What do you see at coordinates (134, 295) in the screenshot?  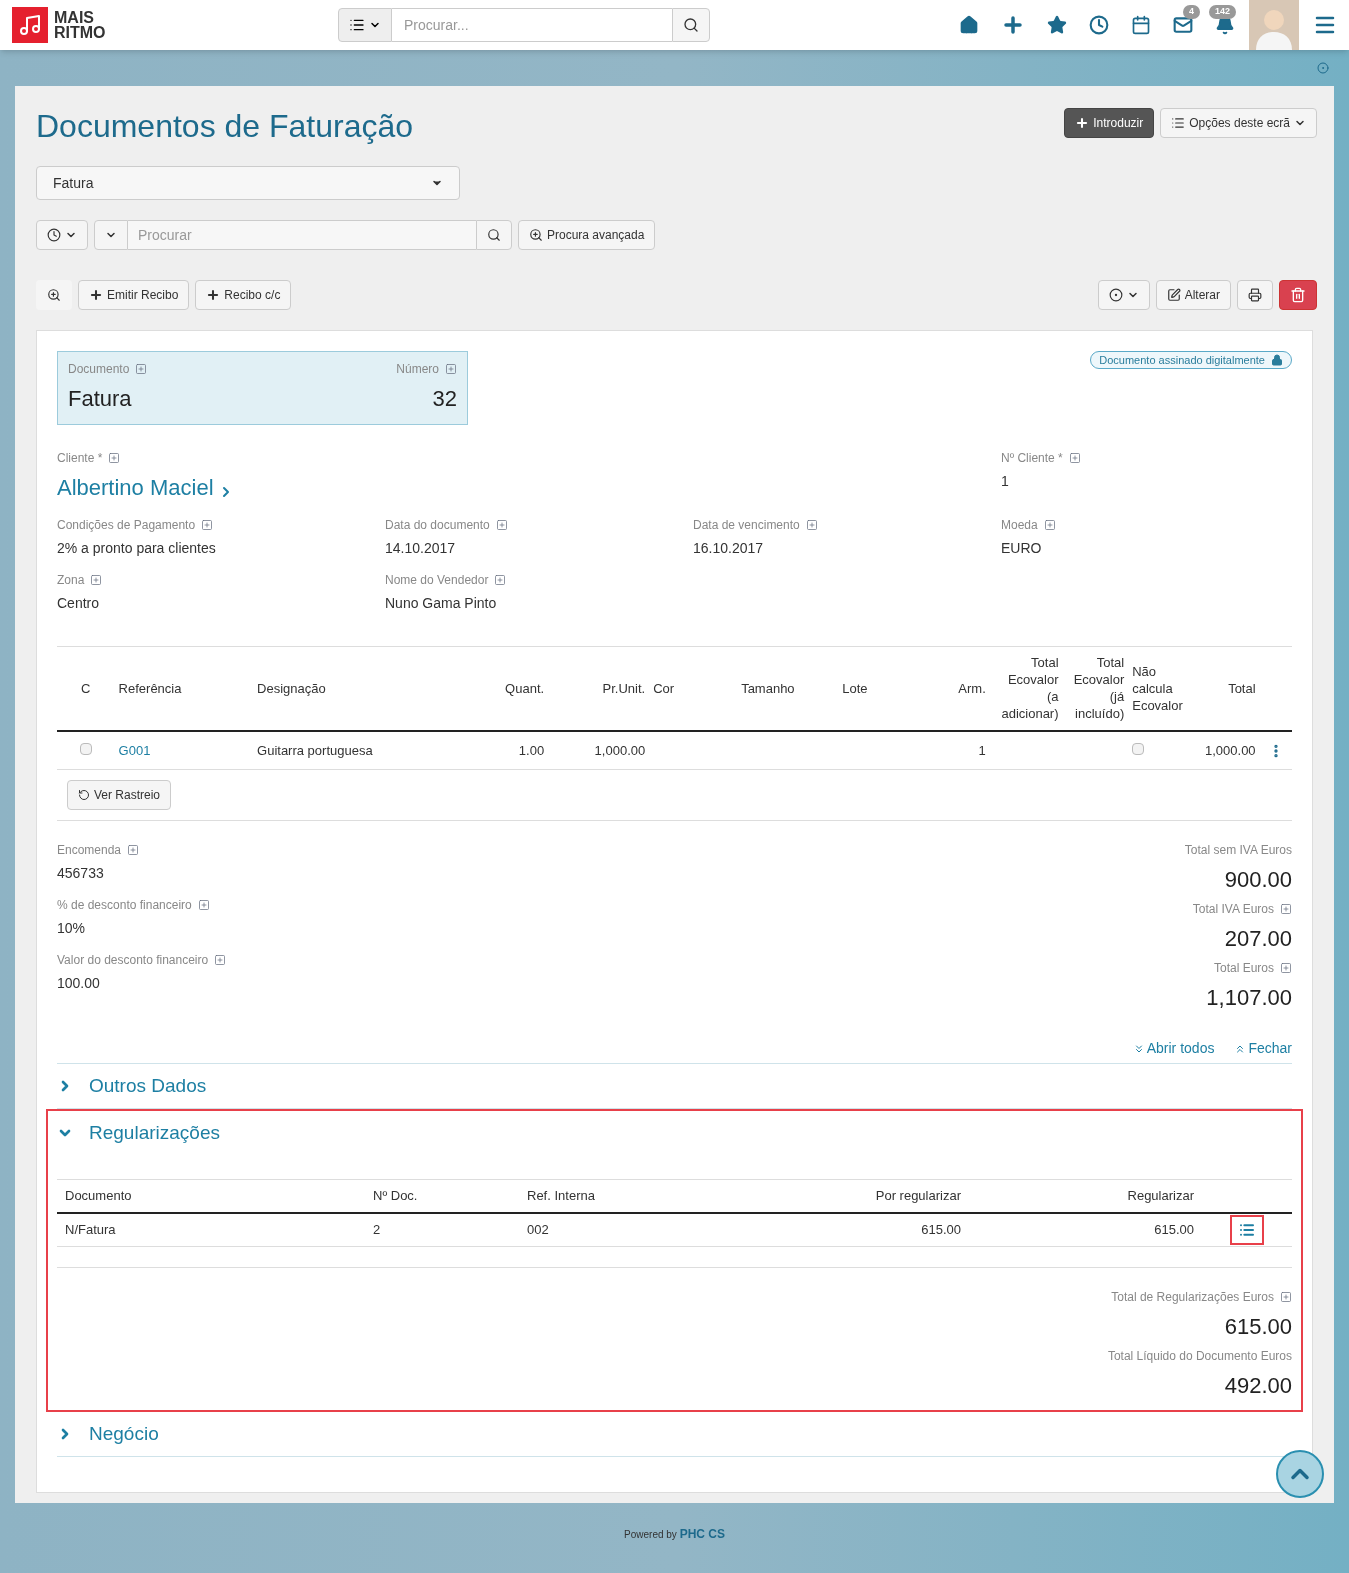 I see `action-button: Emitir Recibo` at bounding box center [134, 295].